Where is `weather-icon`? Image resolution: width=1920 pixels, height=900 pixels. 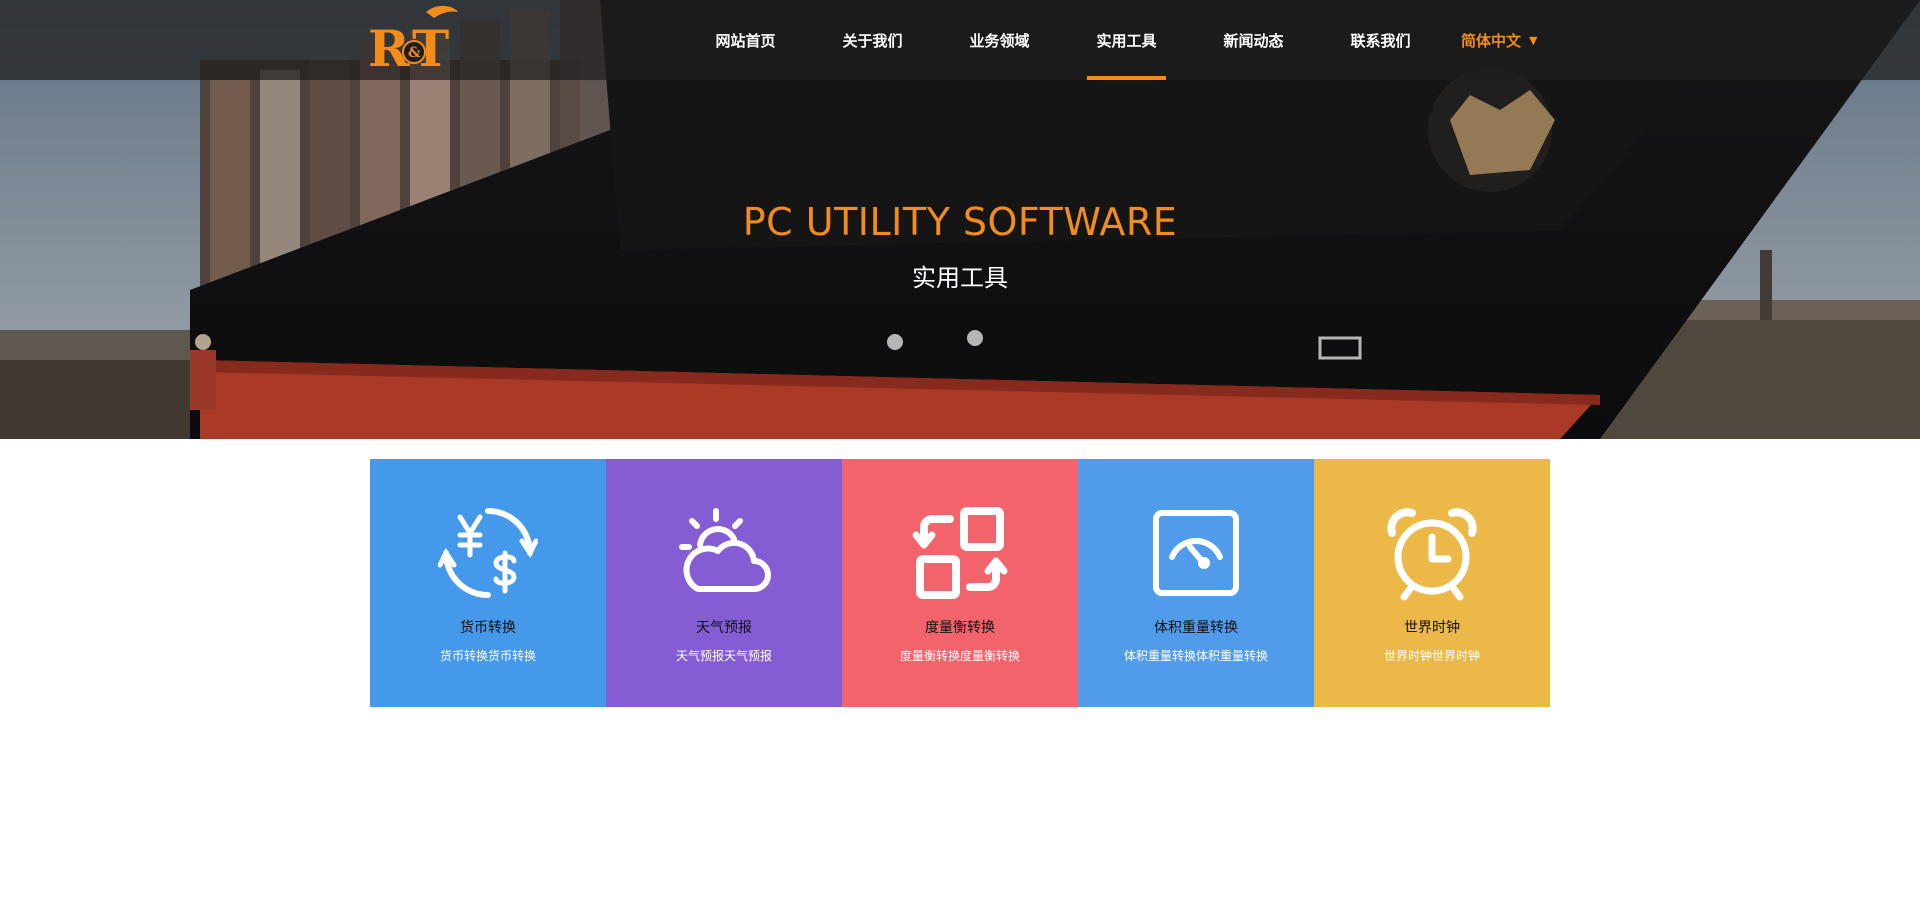
weather-icon is located at coordinates (725, 550).